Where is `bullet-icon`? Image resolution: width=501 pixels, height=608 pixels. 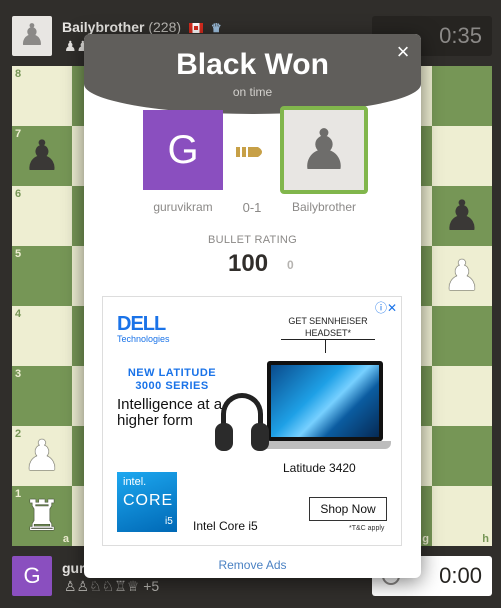 bullet-icon is located at coordinates (249, 152).